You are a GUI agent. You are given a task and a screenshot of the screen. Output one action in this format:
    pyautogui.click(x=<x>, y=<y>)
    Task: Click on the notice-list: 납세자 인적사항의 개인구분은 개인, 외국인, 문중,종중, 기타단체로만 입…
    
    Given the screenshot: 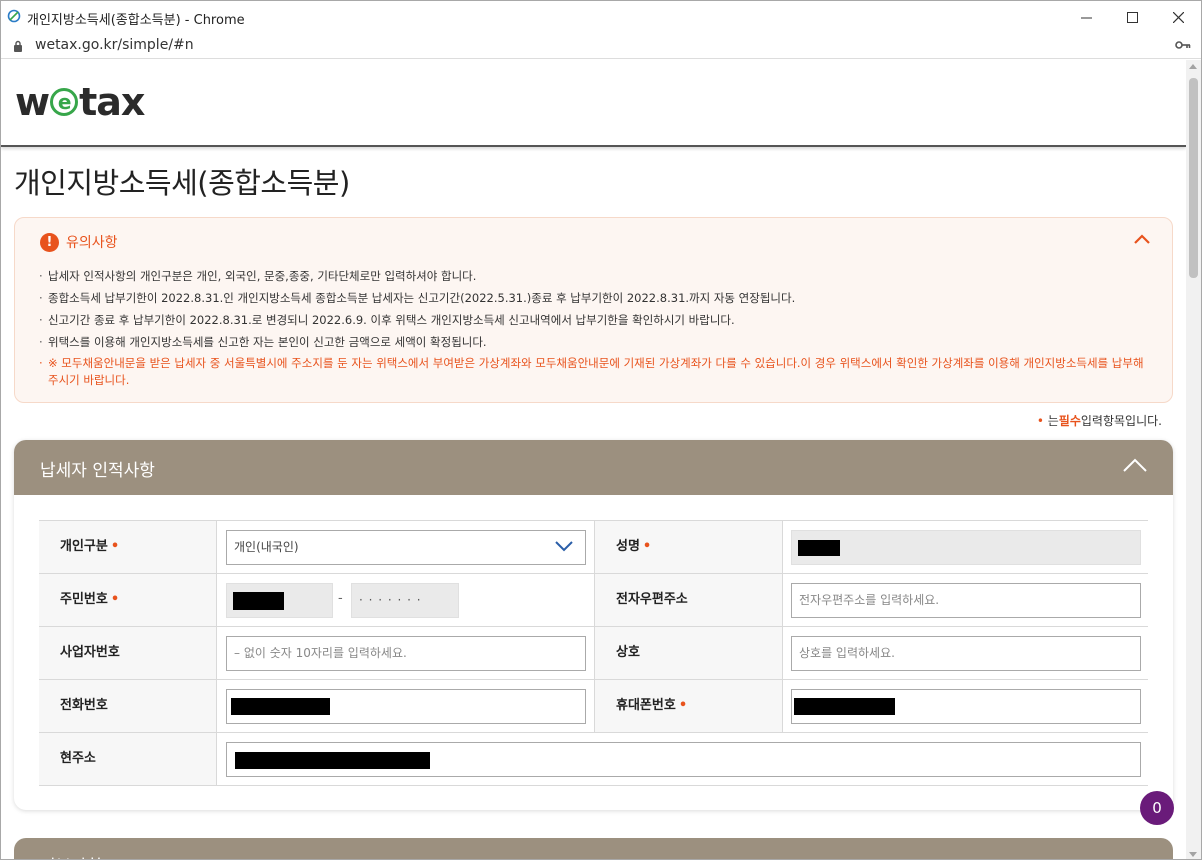 What is the action you would take?
    pyautogui.click(x=594, y=327)
    